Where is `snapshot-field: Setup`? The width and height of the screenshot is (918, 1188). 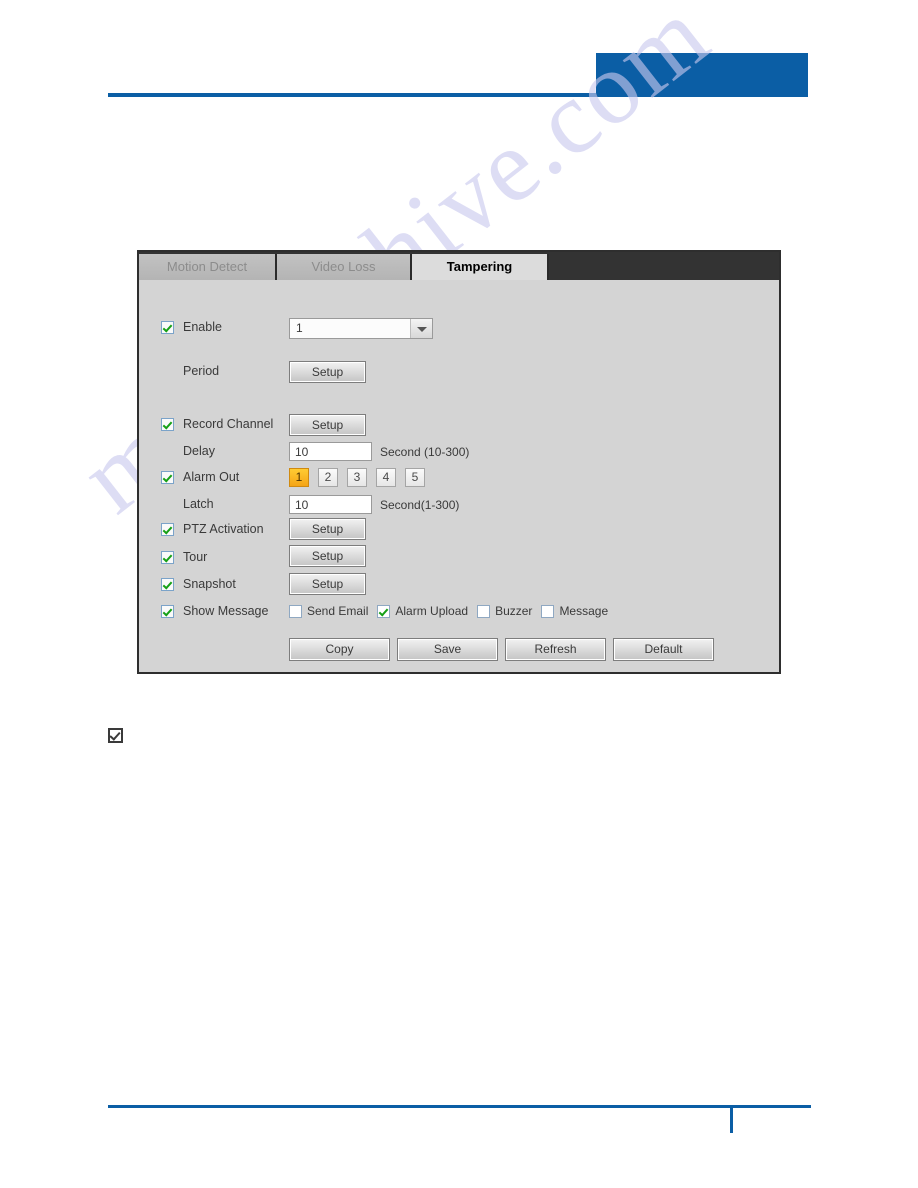
snapshot-field: Setup is located at coordinates (327, 584).